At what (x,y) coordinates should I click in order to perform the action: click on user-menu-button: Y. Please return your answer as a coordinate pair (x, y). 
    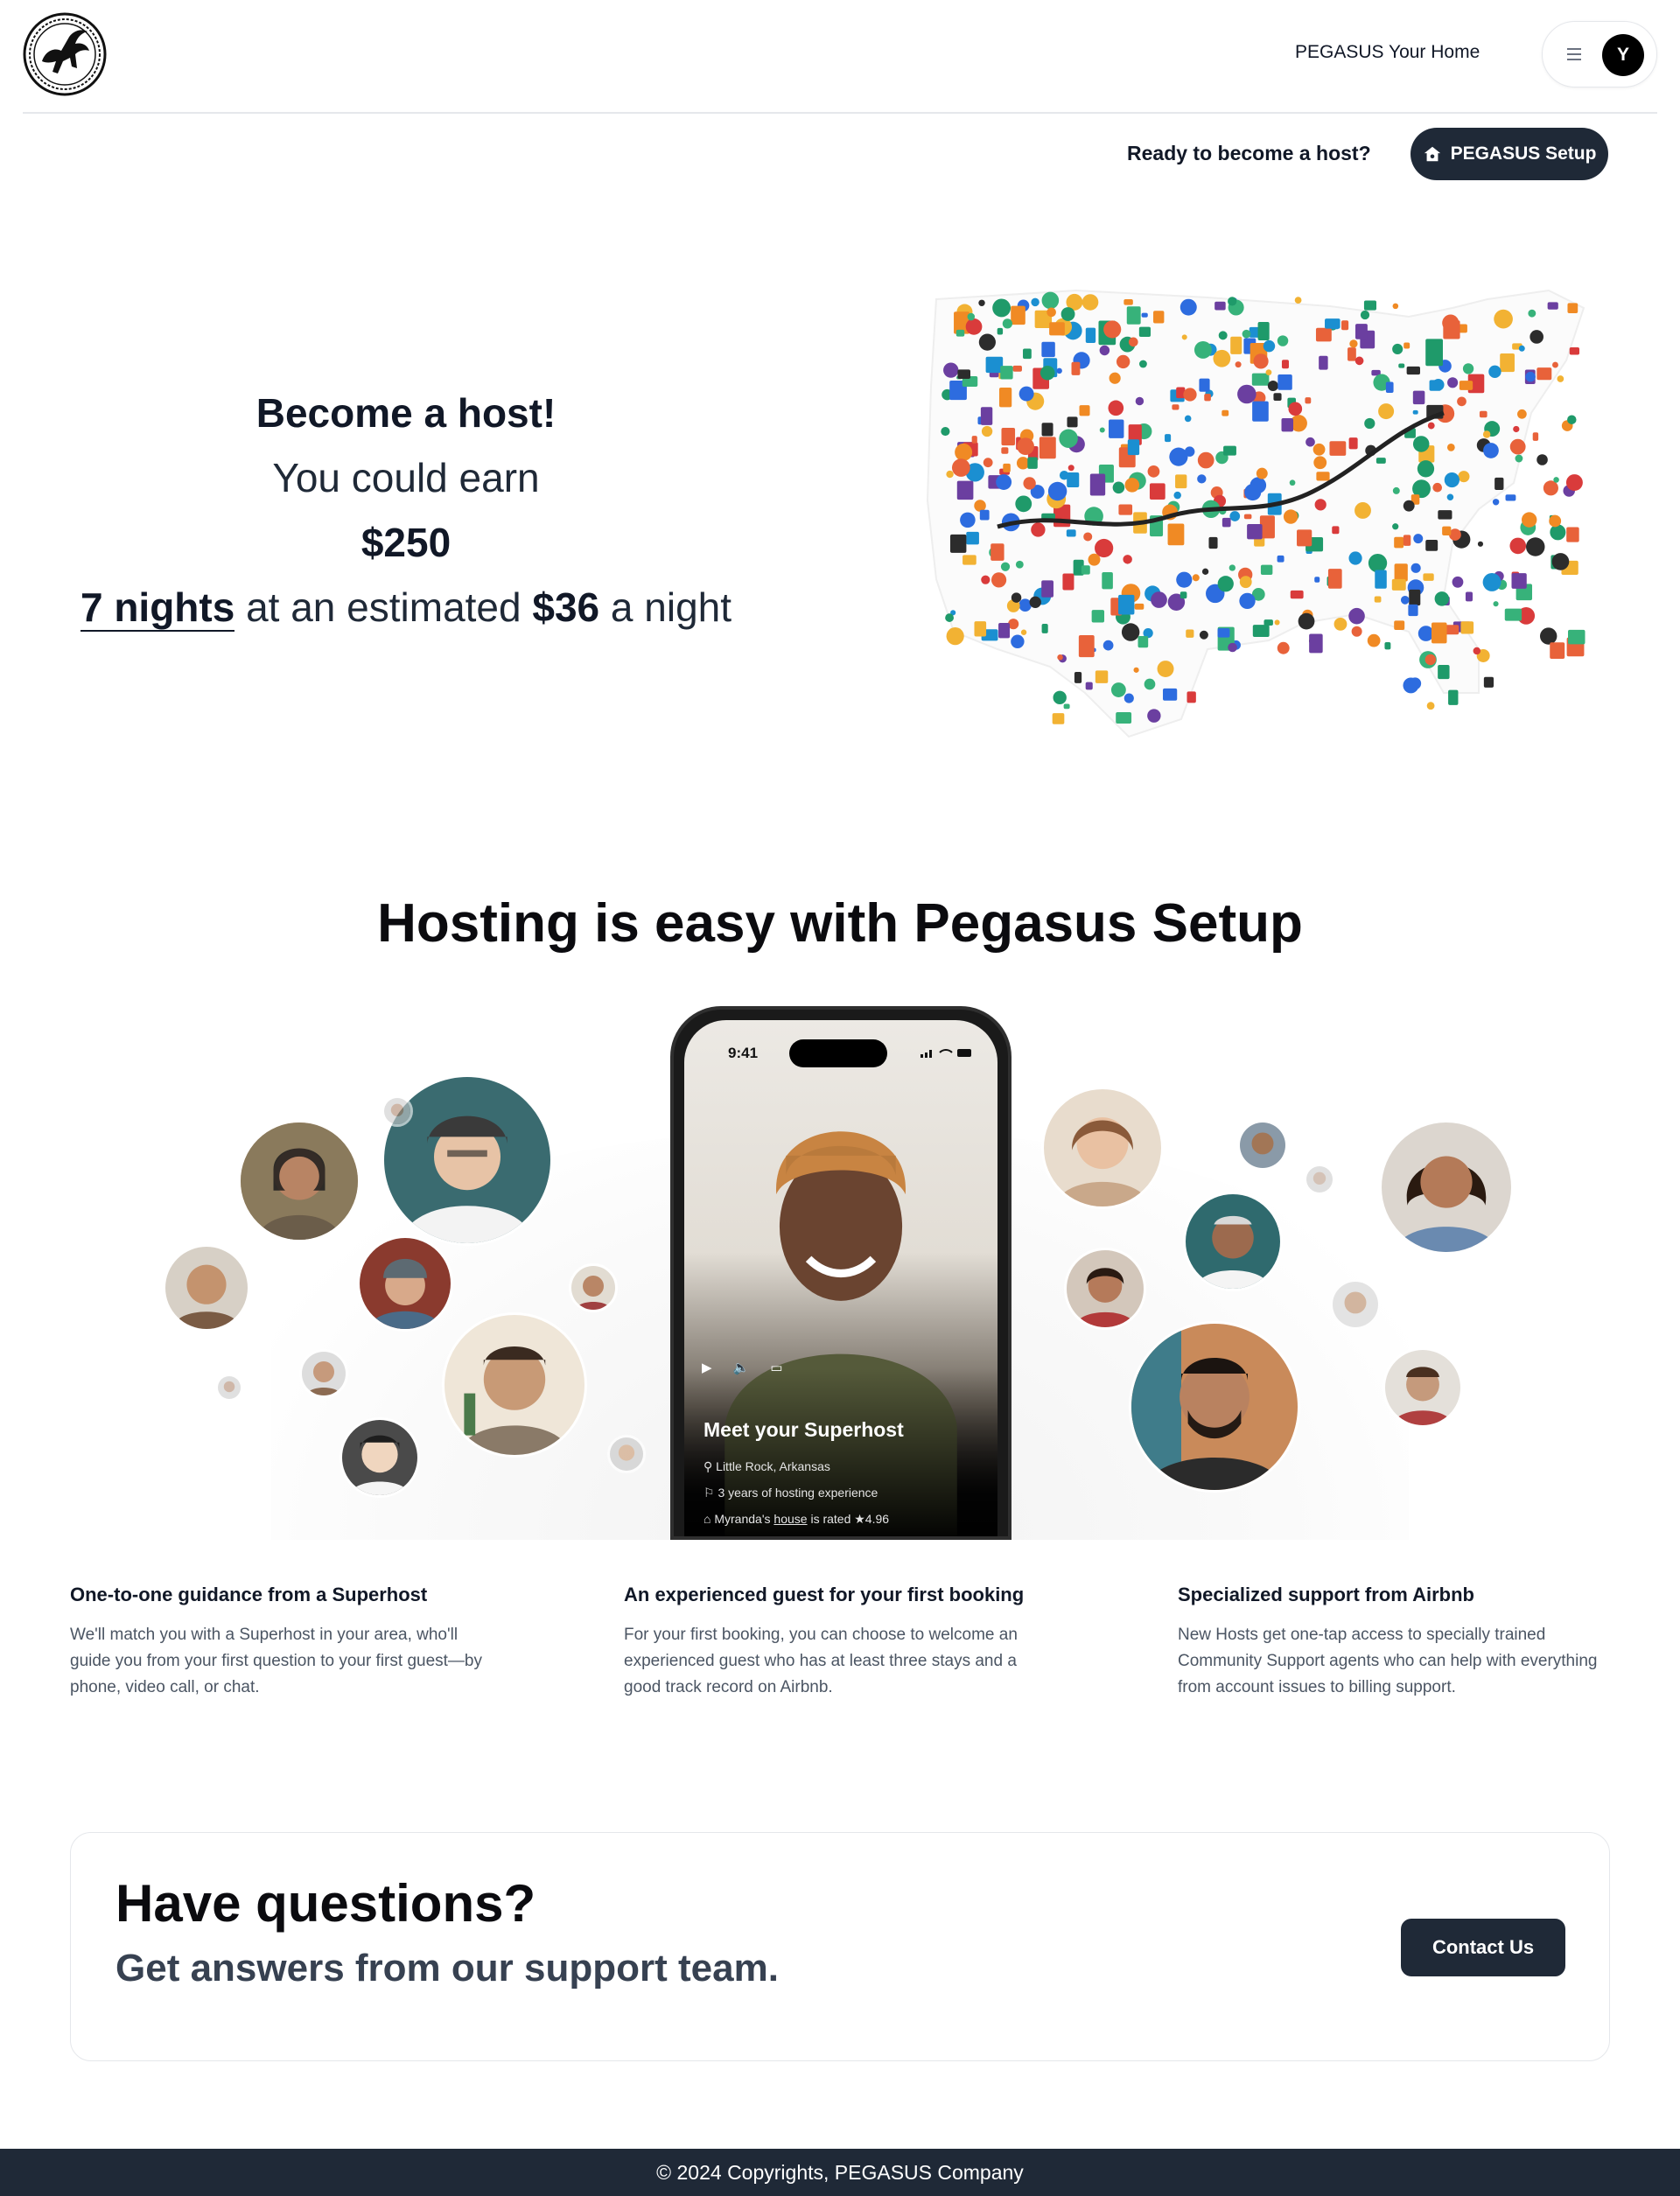
    Looking at the image, I should click on (1599, 54).